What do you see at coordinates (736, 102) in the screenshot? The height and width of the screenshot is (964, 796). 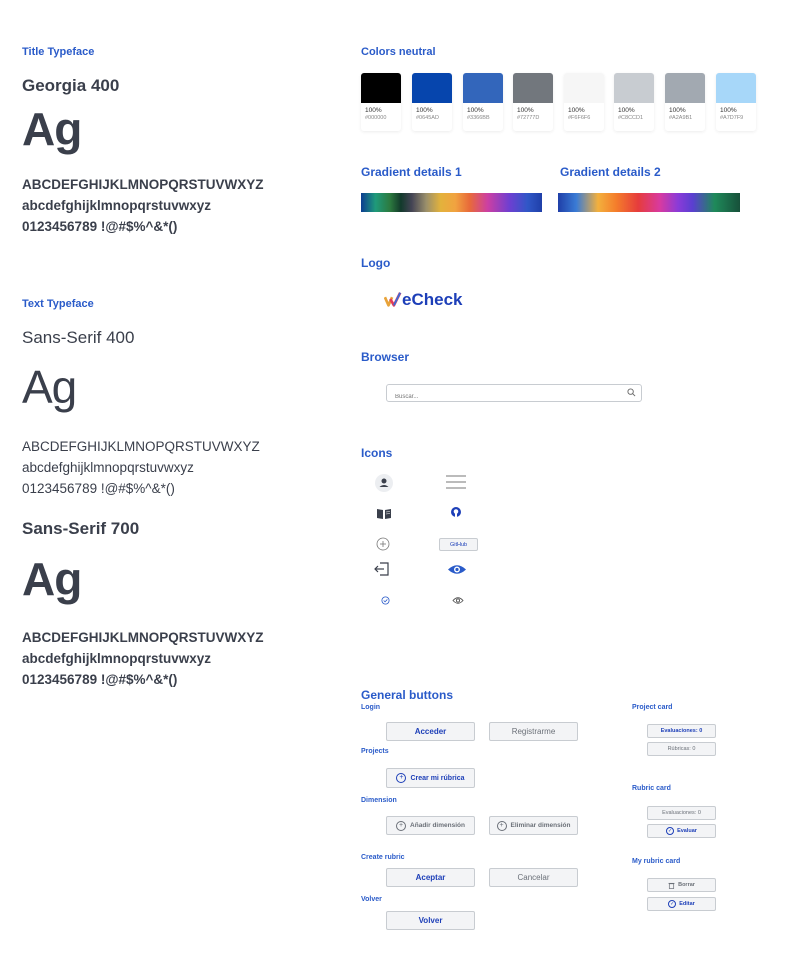 I see `color-swatch: 100% #A7D7F9` at bounding box center [736, 102].